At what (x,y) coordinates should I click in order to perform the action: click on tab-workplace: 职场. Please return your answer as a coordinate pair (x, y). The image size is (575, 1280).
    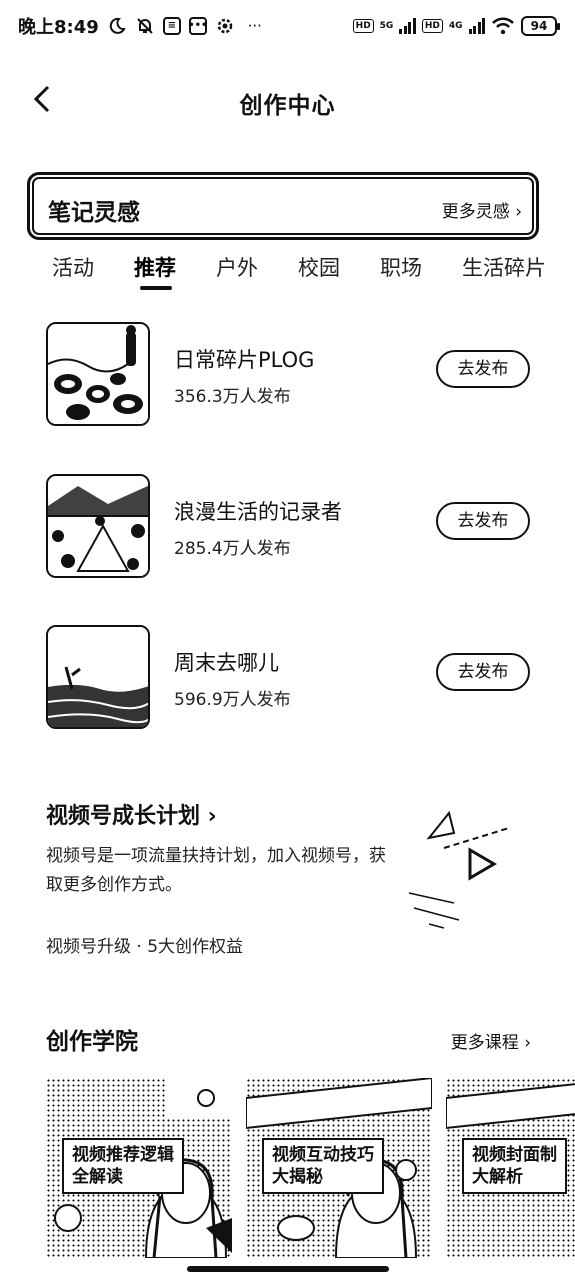
    Looking at the image, I should click on (401, 267).